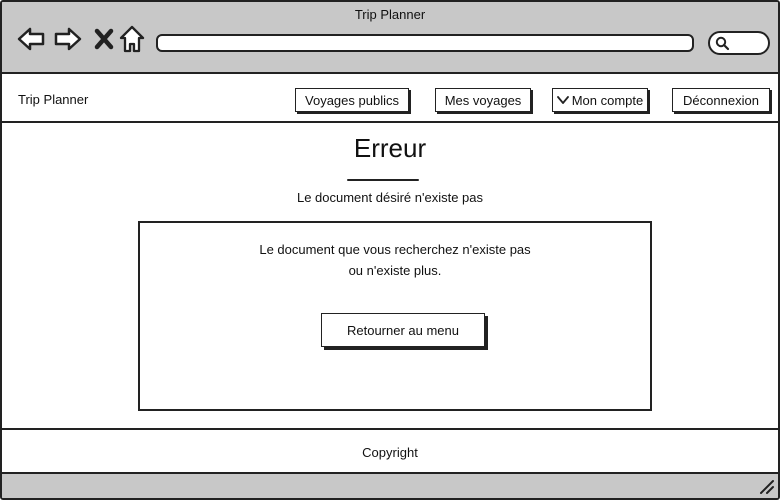 This screenshot has height=500, width=780. What do you see at coordinates (352, 100) in the screenshot?
I see `public-trips-button: Voyages publics` at bounding box center [352, 100].